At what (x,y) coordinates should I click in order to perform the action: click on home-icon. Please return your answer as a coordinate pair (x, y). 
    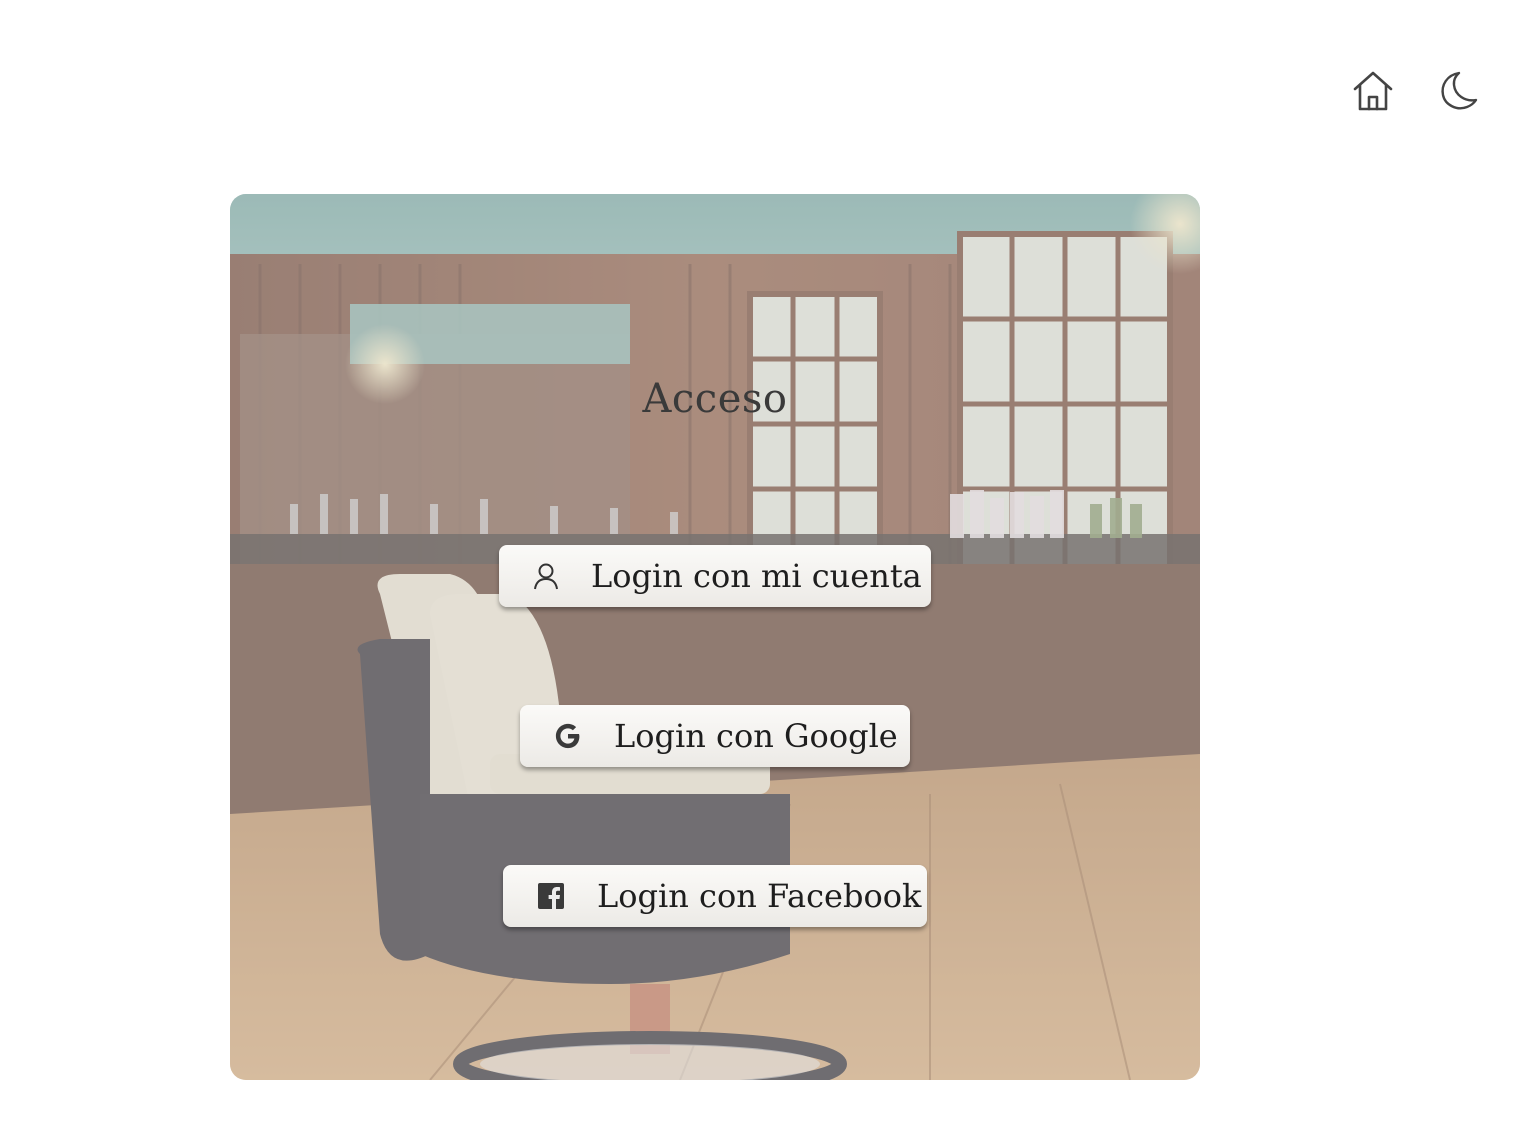
    Looking at the image, I should click on (1373, 91).